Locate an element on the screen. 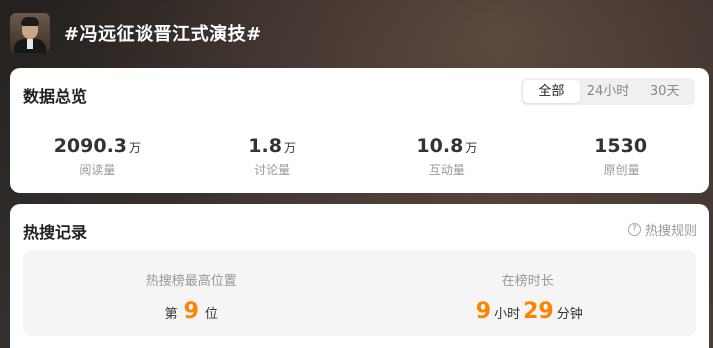  help-icon: ? is located at coordinates (634, 229).